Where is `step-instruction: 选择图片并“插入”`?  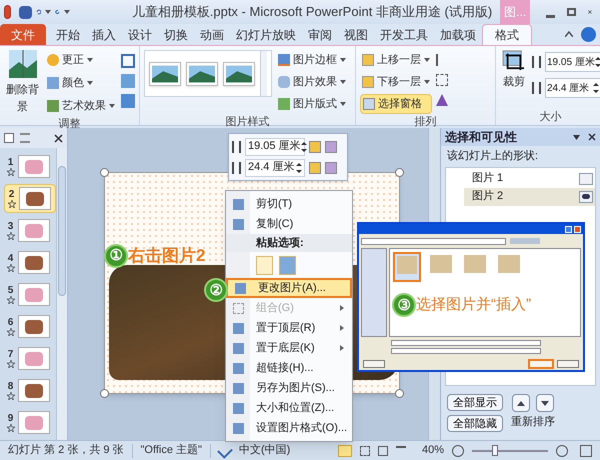 step-instruction: 选择图片并“插入” is located at coordinates (473, 304).